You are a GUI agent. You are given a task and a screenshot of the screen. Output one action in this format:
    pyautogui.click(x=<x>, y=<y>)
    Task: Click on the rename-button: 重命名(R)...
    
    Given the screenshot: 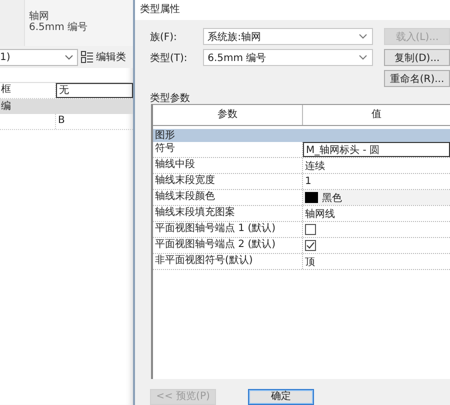 What is the action you would take?
    pyautogui.click(x=417, y=78)
    